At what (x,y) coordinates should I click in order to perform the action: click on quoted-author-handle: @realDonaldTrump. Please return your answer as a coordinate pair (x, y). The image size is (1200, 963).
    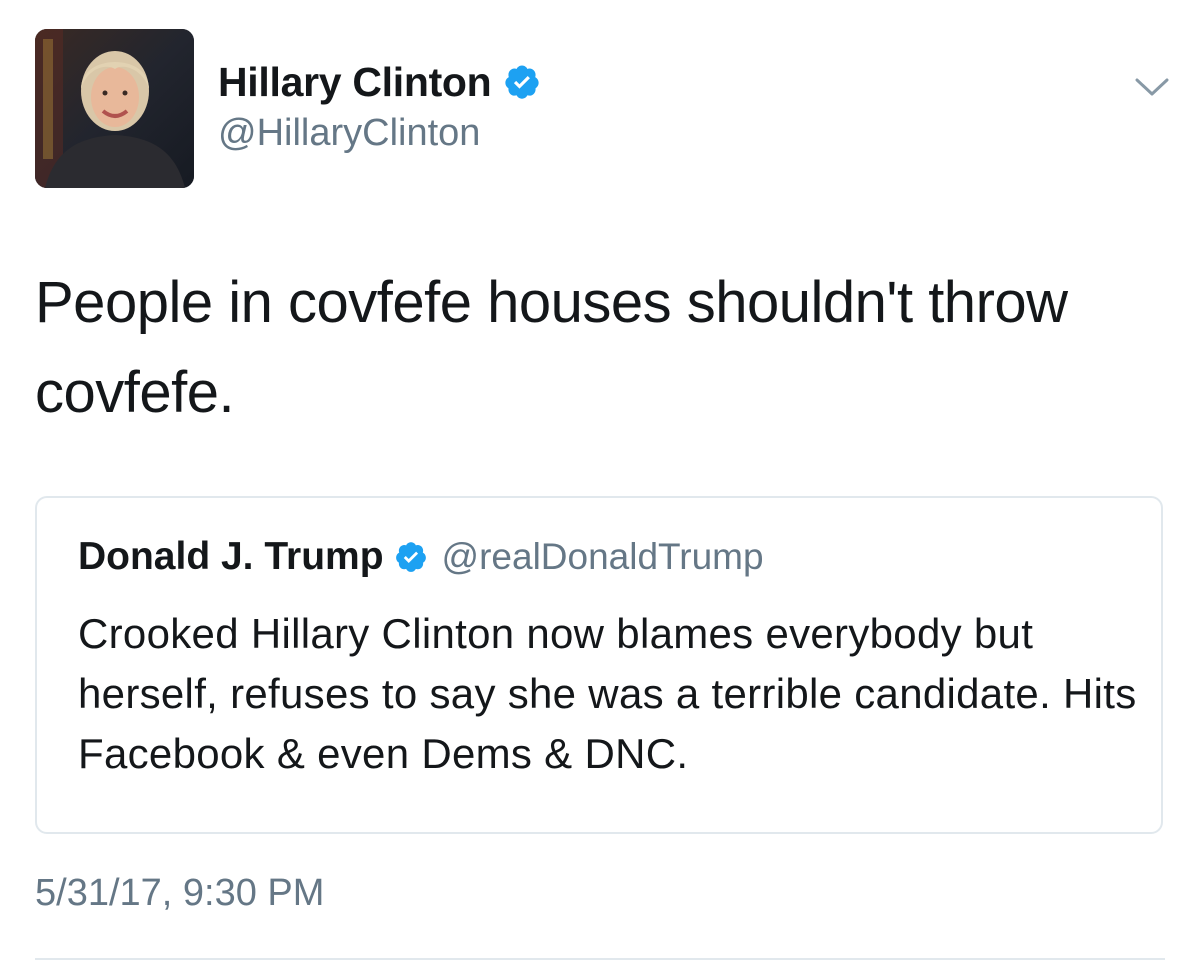
    Looking at the image, I should click on (602, 556).